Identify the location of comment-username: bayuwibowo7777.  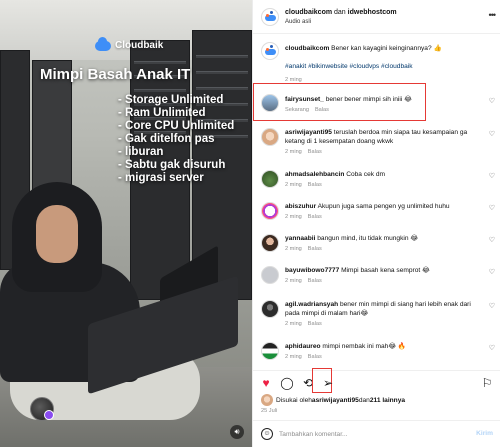
(312, 270).